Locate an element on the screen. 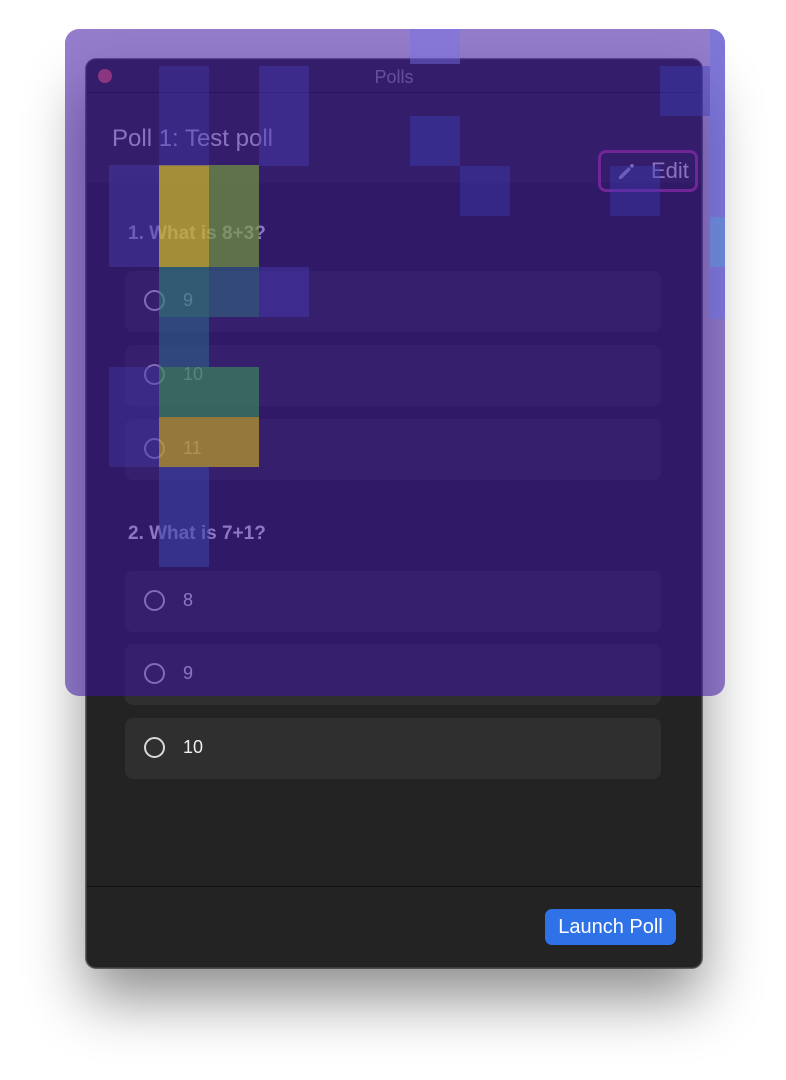 Image resolution: width=786 pixels, height=1080 pixels. title-bar: Polls is located at coordinates (394, 76).